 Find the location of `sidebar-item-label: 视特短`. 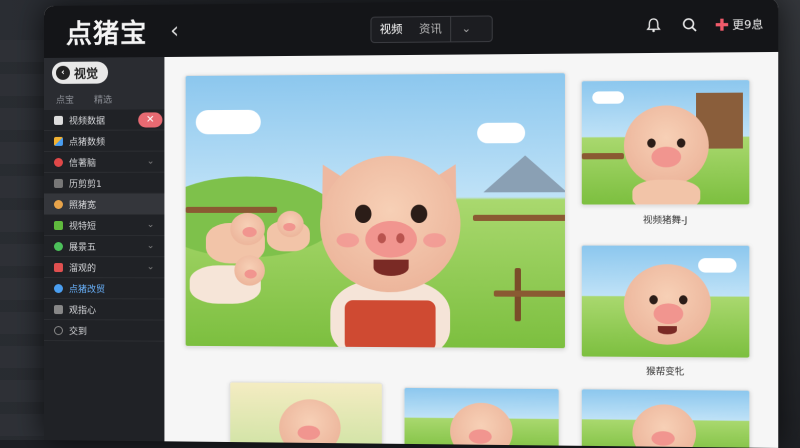

sidebar-item-label: 视特短 is located at coordinates (82, 224).